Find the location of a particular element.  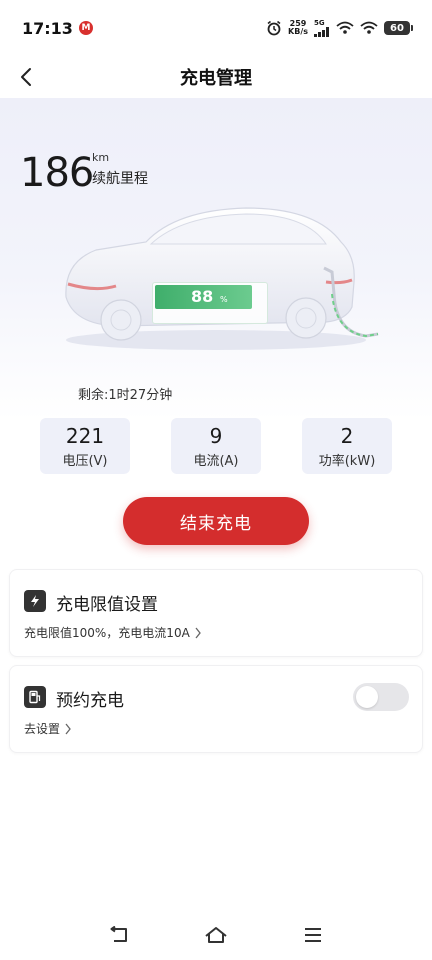

nav-back-button is located at coordinates (119, 935).